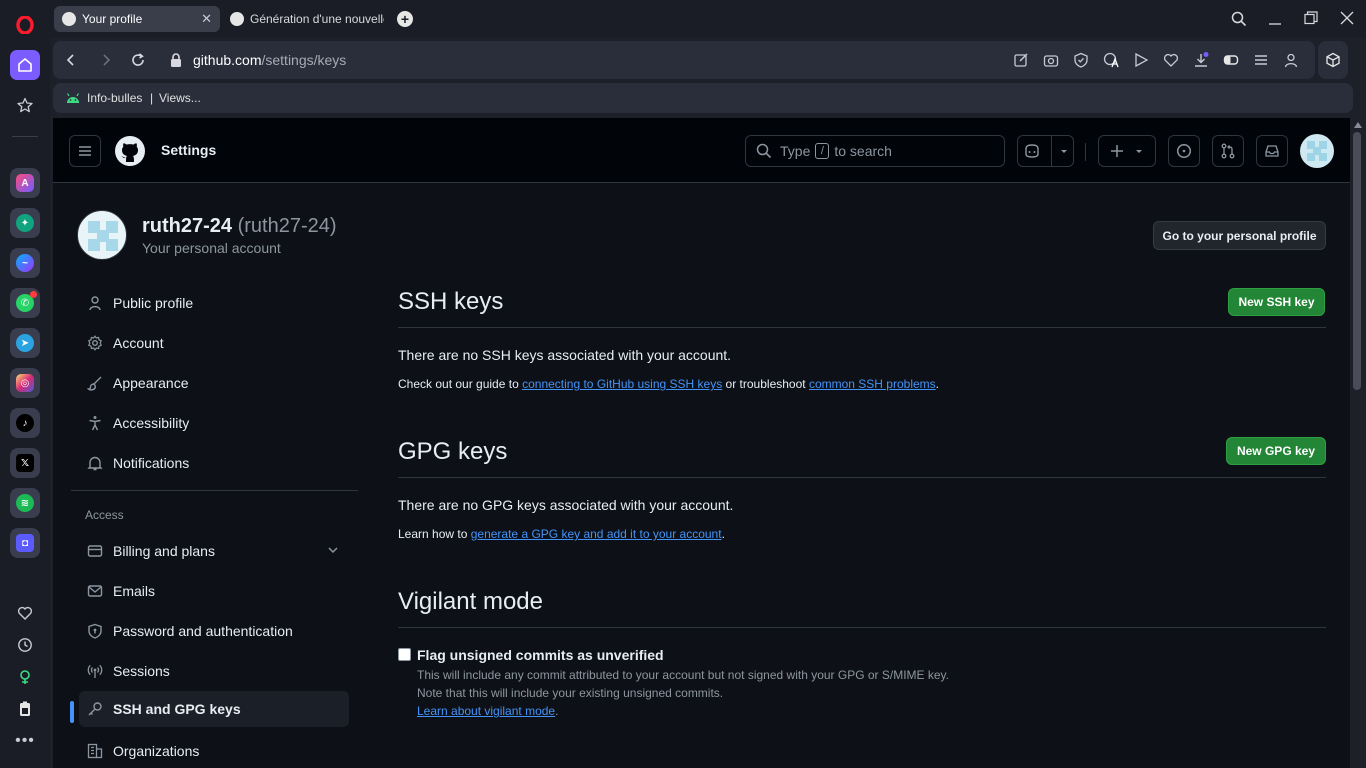 The width and height of the screenshot is (1366, 768). I want to click on ssh-keys-heading: SSH keys, so click(451, 301).